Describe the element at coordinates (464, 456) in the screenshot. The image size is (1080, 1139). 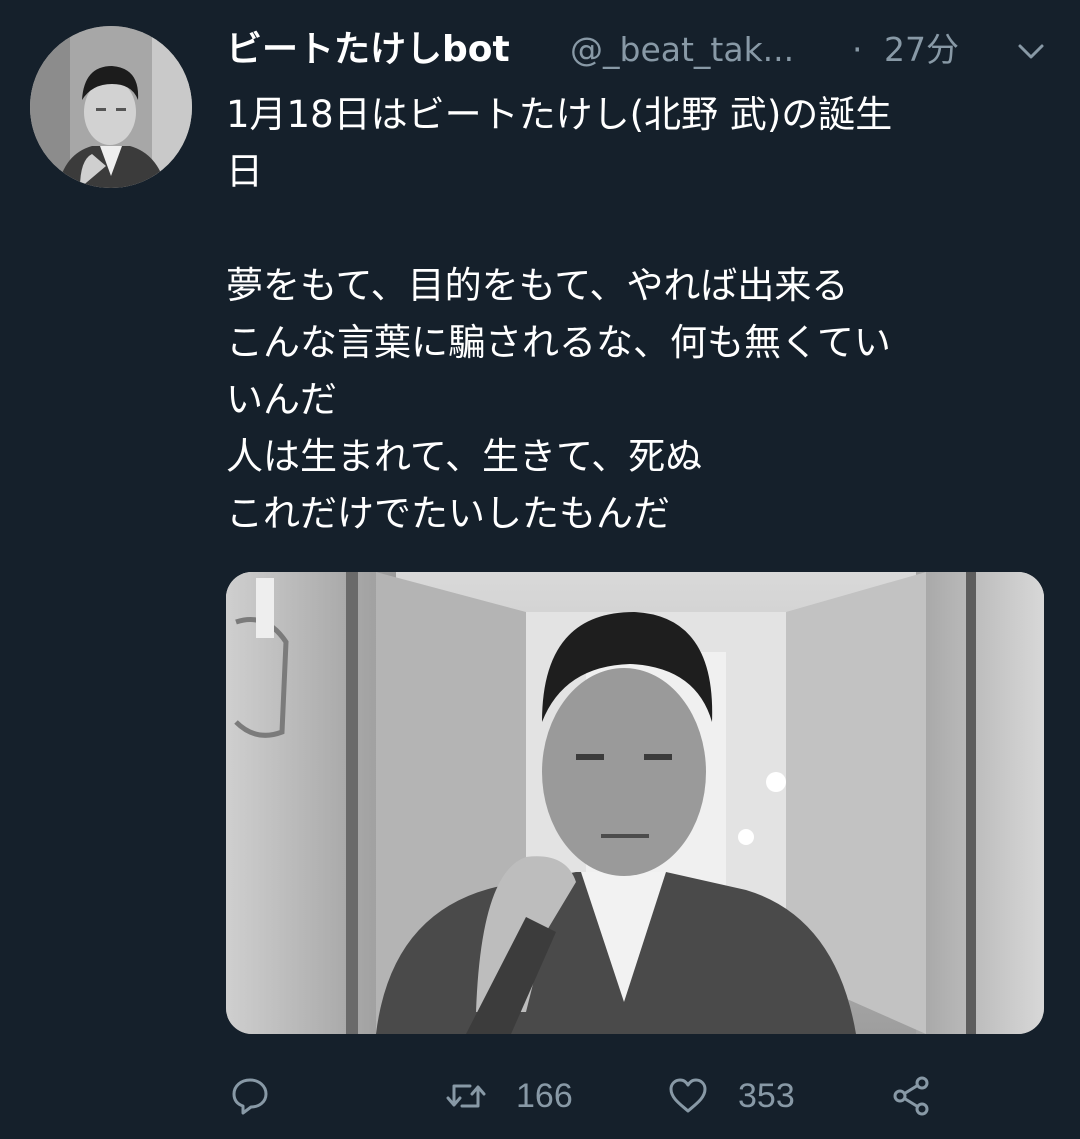
I see `tweet-text-line: 人は生まれて、生きて、死ぬ` at that location.